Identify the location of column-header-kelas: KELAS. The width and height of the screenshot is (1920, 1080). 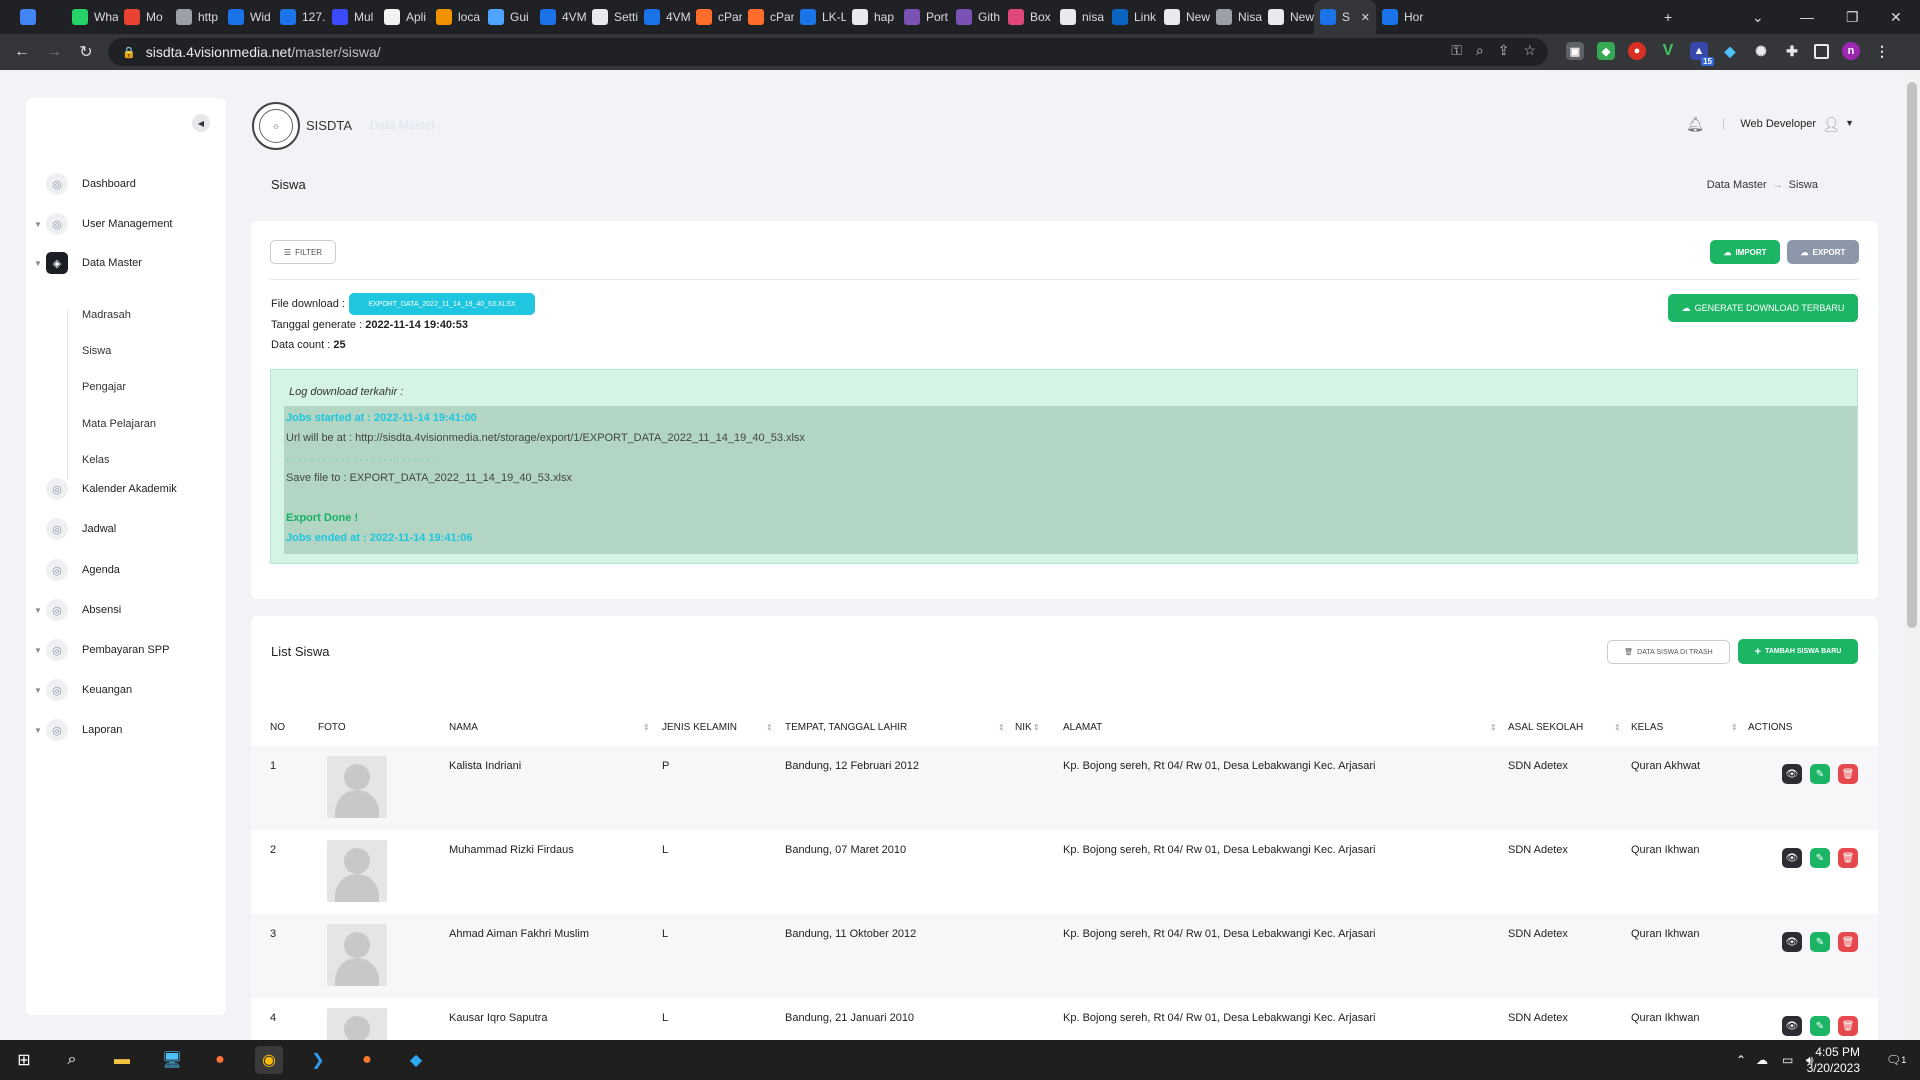
(1647, 727).